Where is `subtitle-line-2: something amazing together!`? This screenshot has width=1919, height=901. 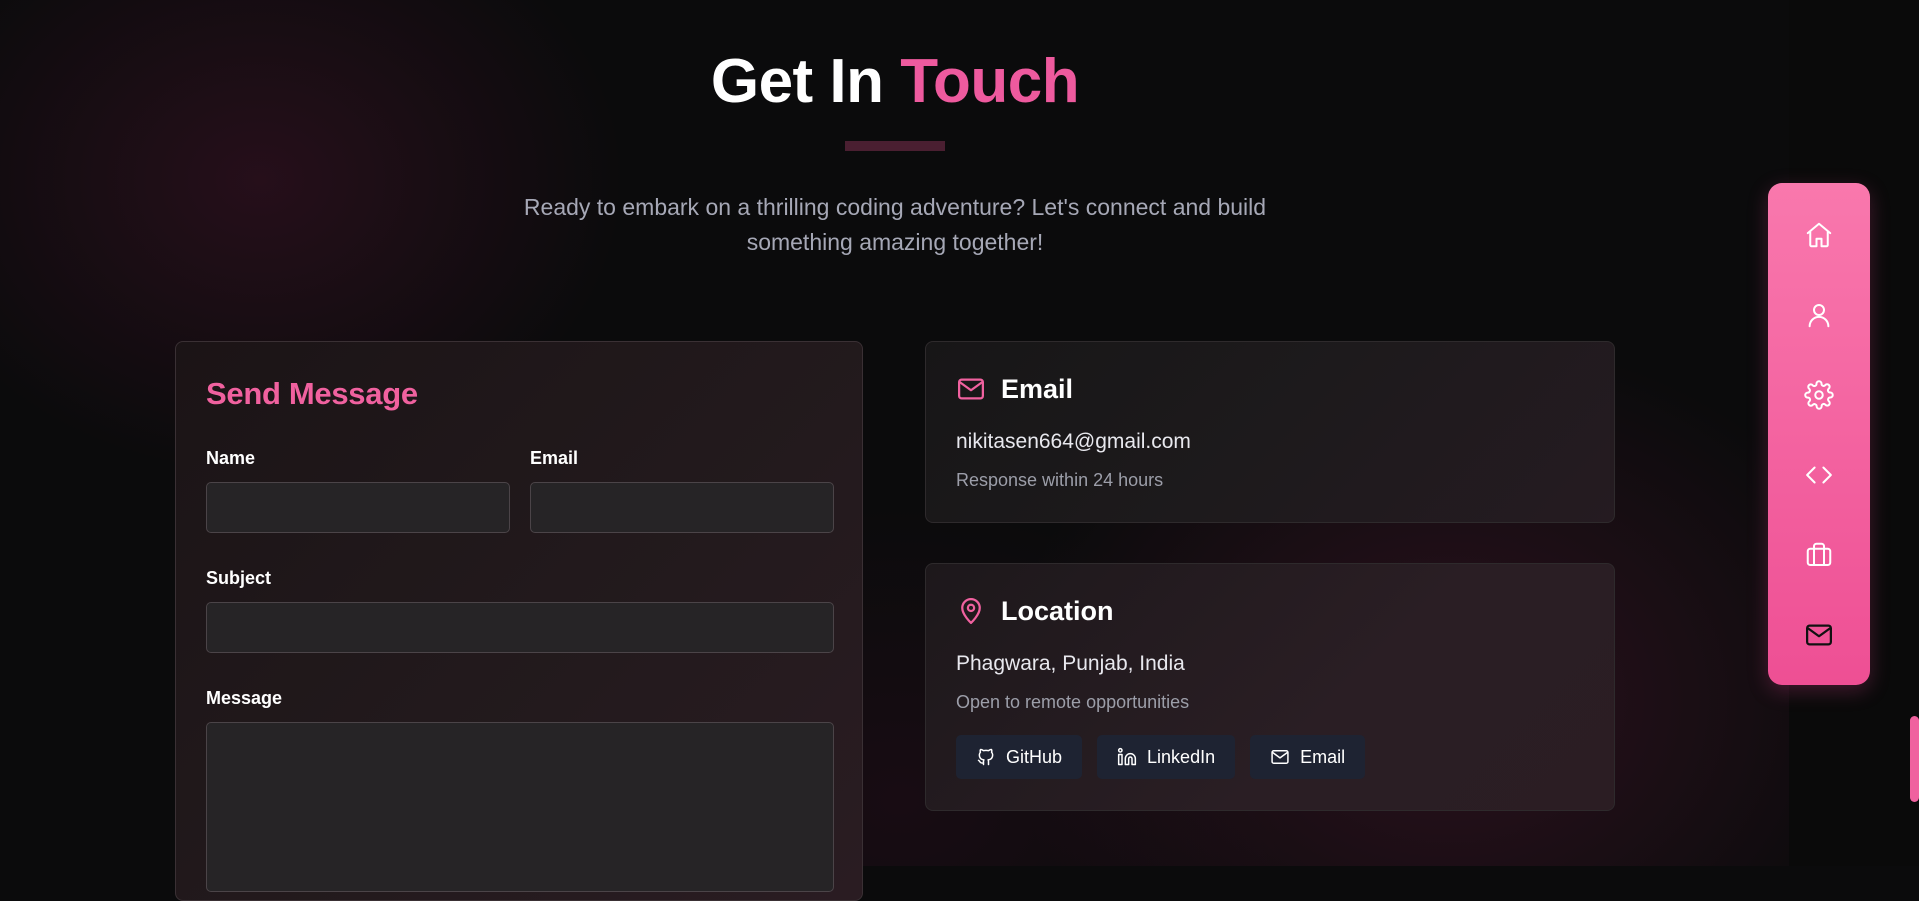
subtitle-line-2: something amazing together! is located at coordinates (895, 242).